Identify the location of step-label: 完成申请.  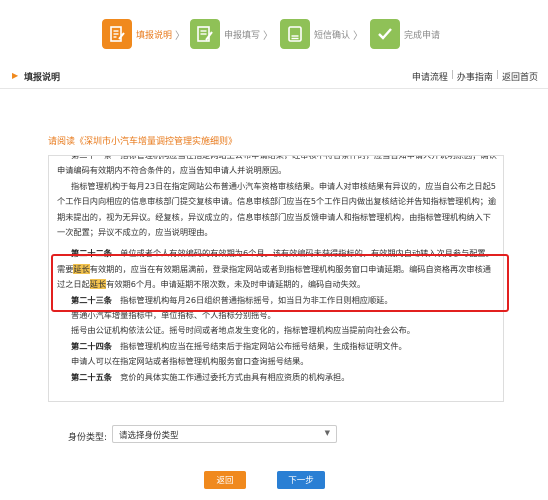
(422, 35).